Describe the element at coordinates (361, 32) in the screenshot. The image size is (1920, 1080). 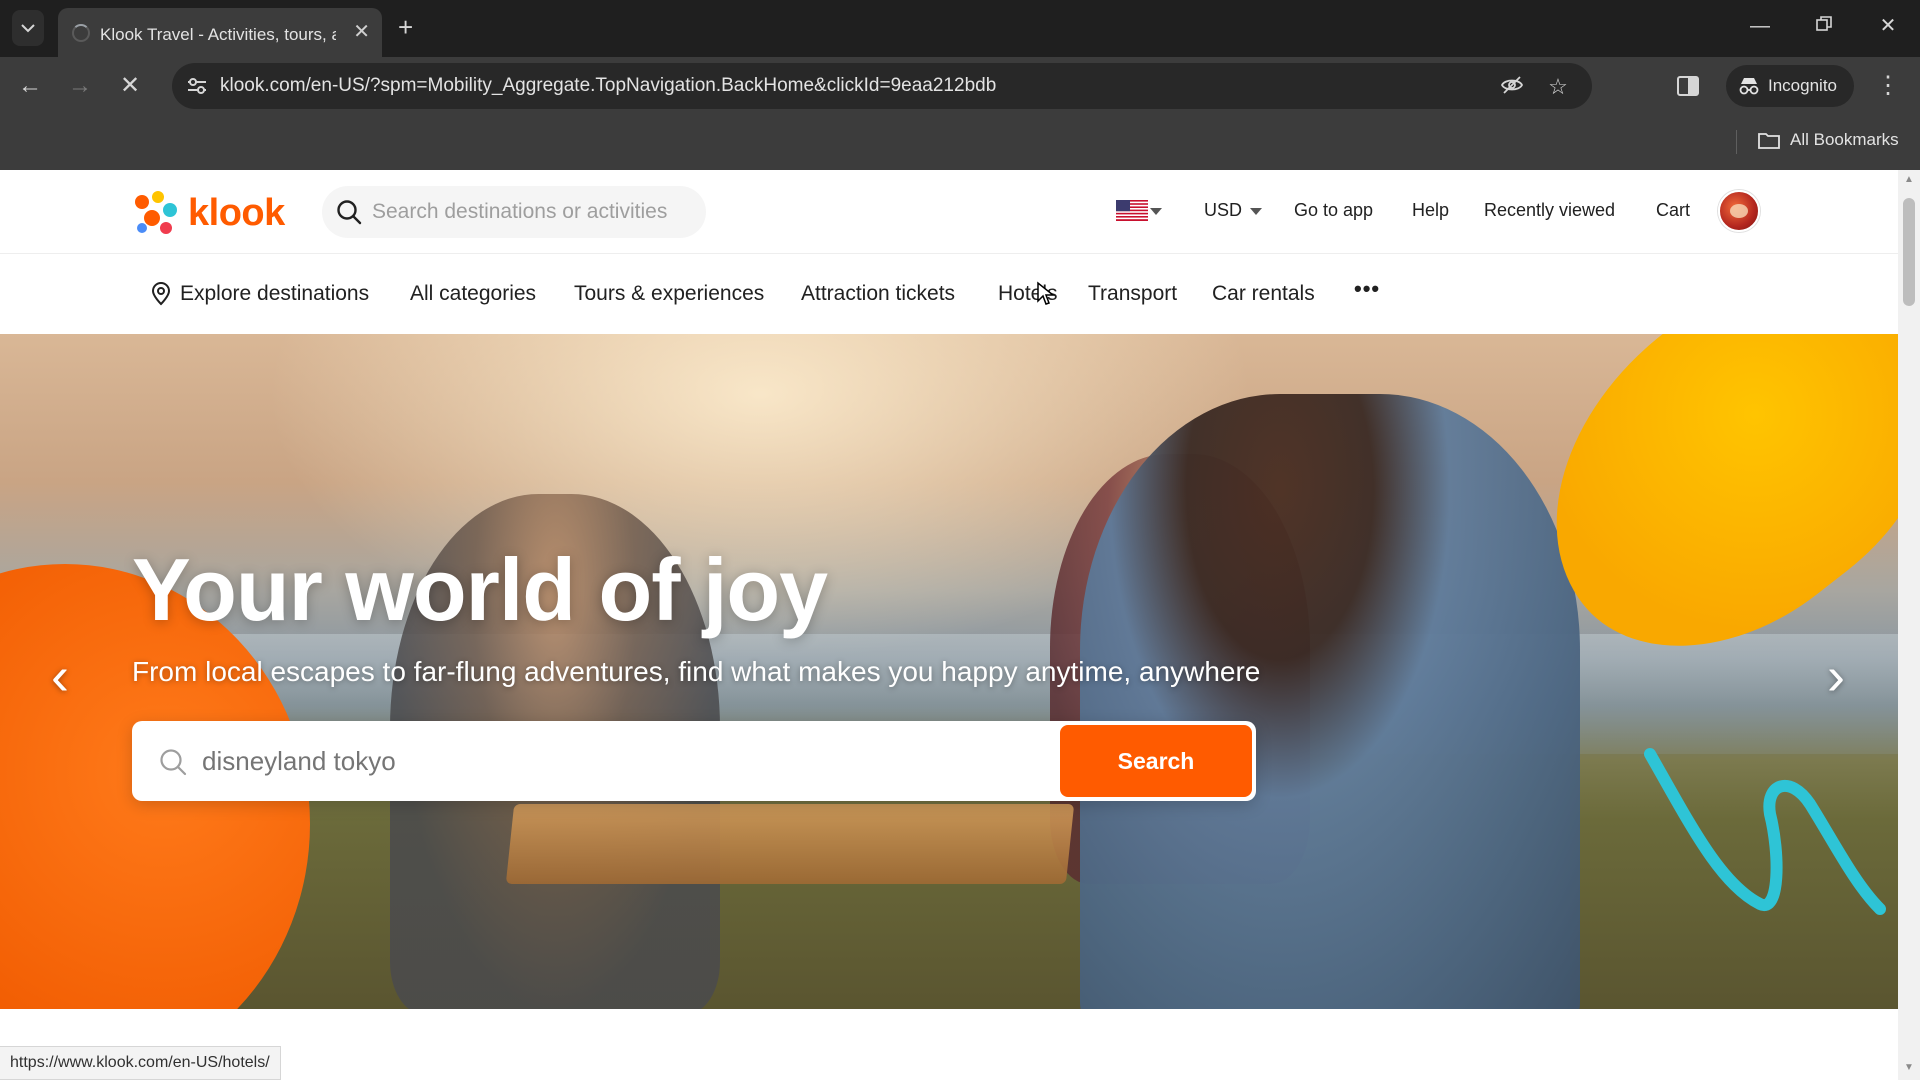
I see `tab-close-icon: ✕` at that location.